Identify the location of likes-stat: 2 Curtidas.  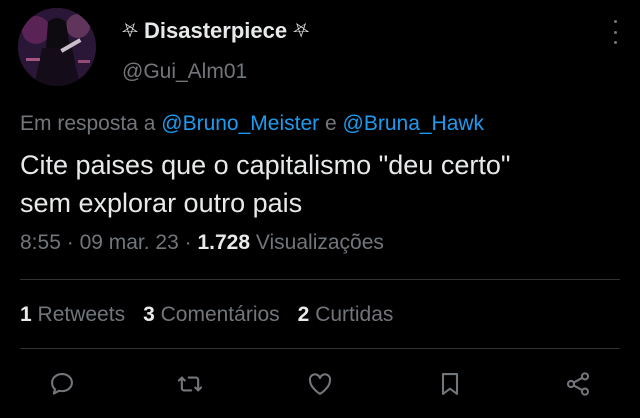
(346, 315).